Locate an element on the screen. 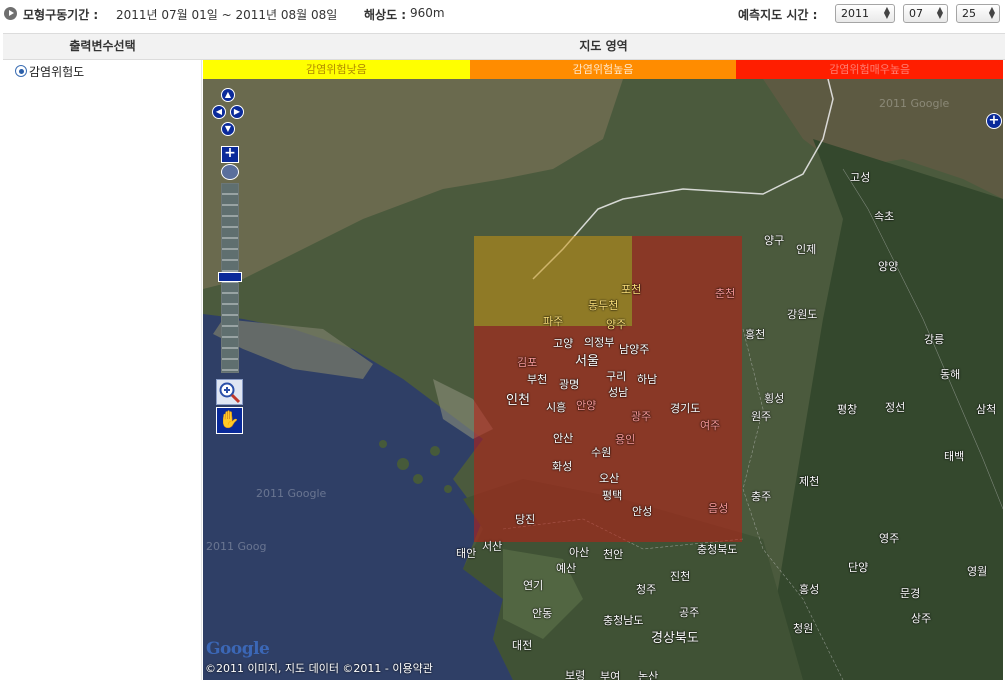  forecast-time-label: 예측지도 시간 : is located at coordinates (778, 15).